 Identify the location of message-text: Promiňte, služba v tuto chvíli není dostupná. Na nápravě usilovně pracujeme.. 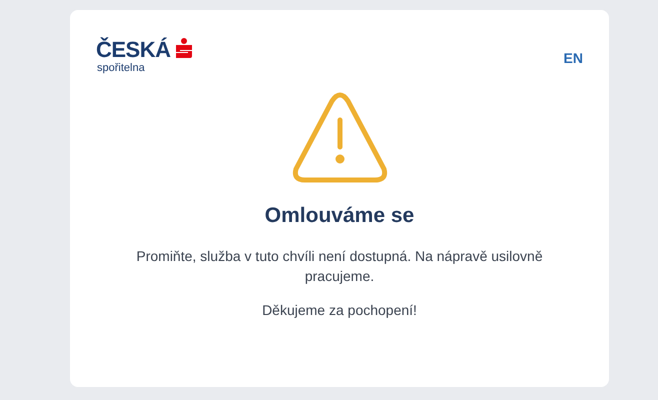
(339, 266).